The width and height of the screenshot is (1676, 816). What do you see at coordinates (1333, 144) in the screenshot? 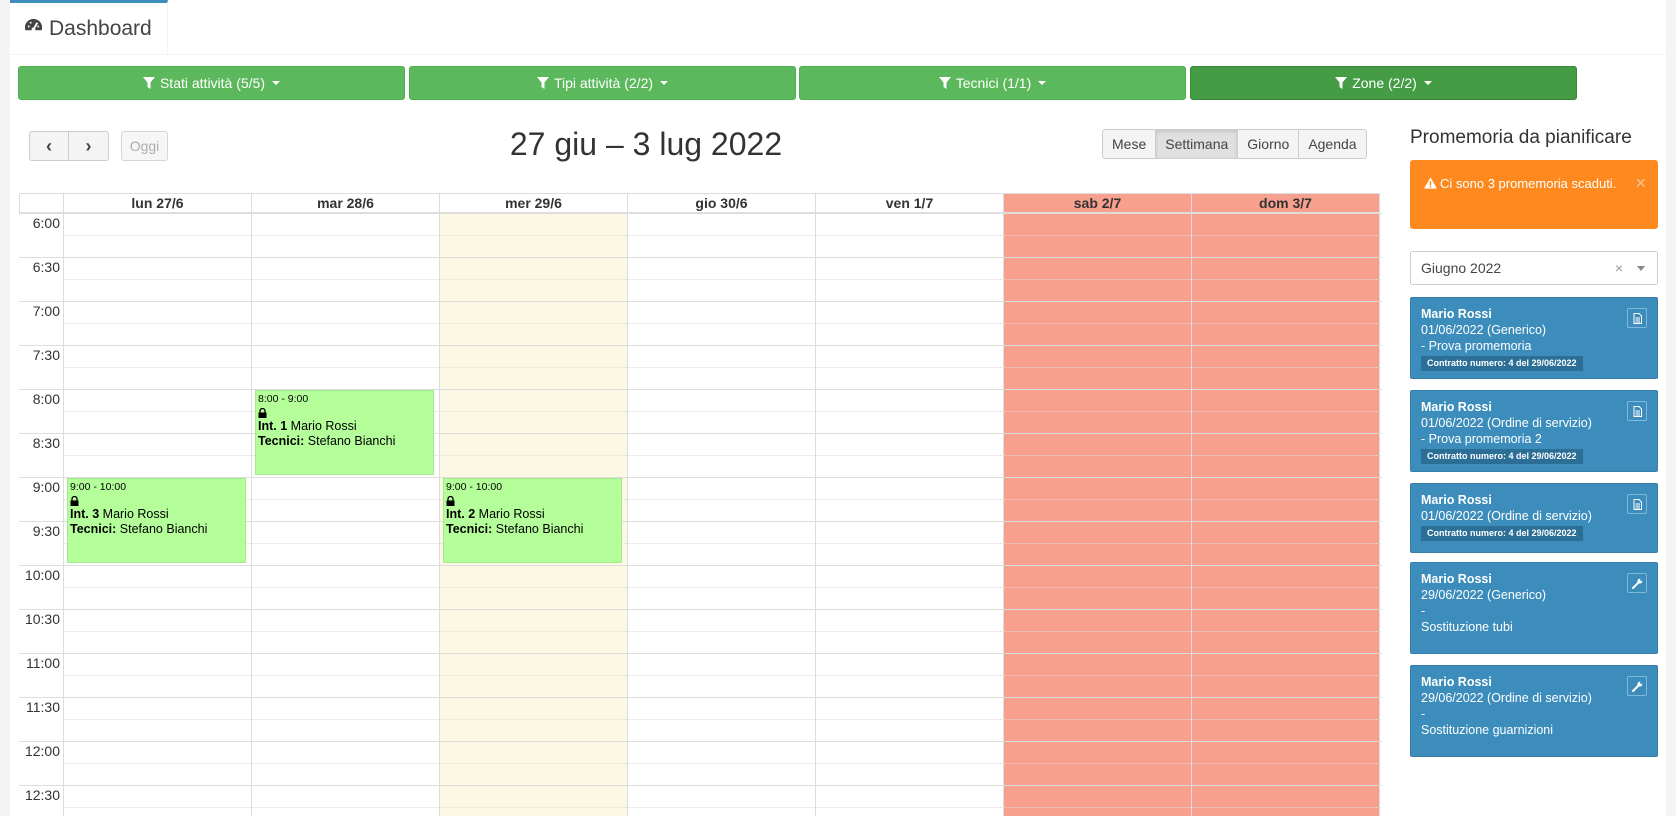
I see `view-button-agenda: Agenda` at bounding box center [1333, 144].